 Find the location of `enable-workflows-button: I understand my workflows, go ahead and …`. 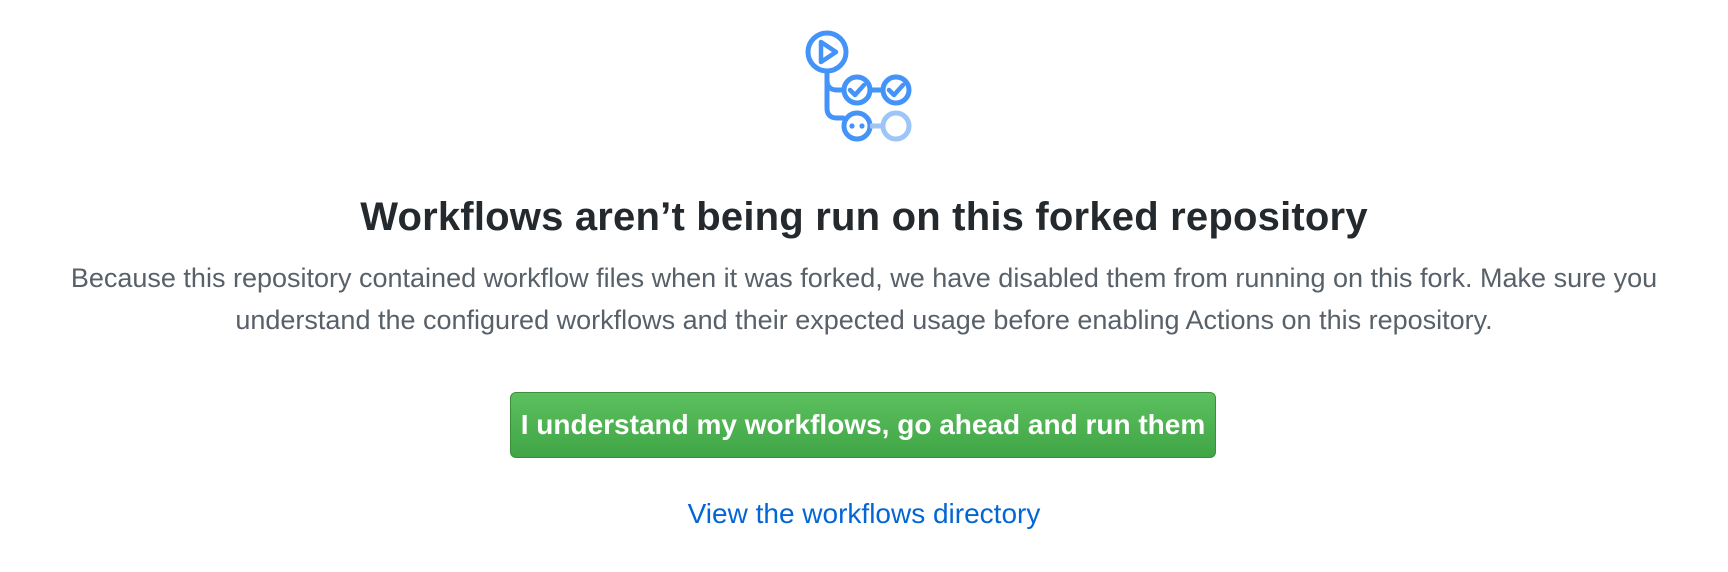

enable-workflows-button: I understand my workflows, go ahead and … is located at coordinates (863, 425).